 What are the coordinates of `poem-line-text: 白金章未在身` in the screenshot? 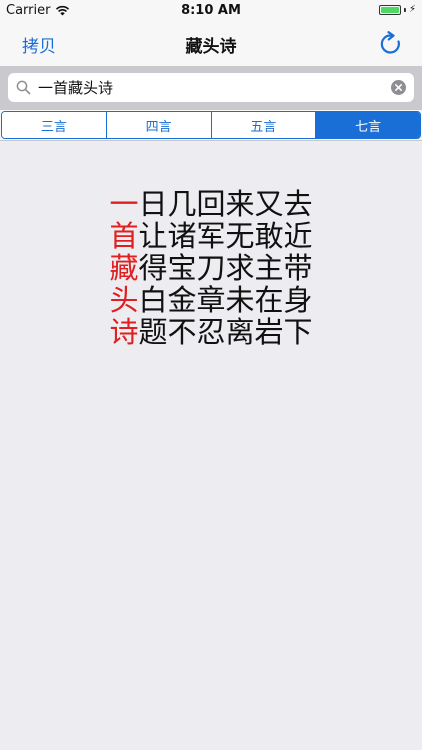 It's located at (225, 300).